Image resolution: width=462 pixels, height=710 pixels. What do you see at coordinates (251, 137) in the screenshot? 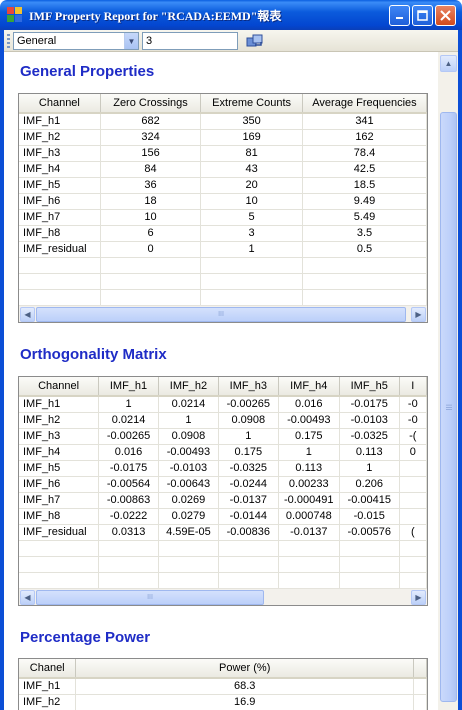
I see `table-cell: 169` at bounding box center [251, 137].